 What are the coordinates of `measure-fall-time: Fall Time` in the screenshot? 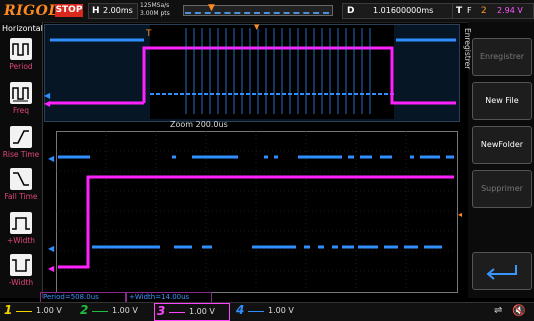 It's located at (21, 189).